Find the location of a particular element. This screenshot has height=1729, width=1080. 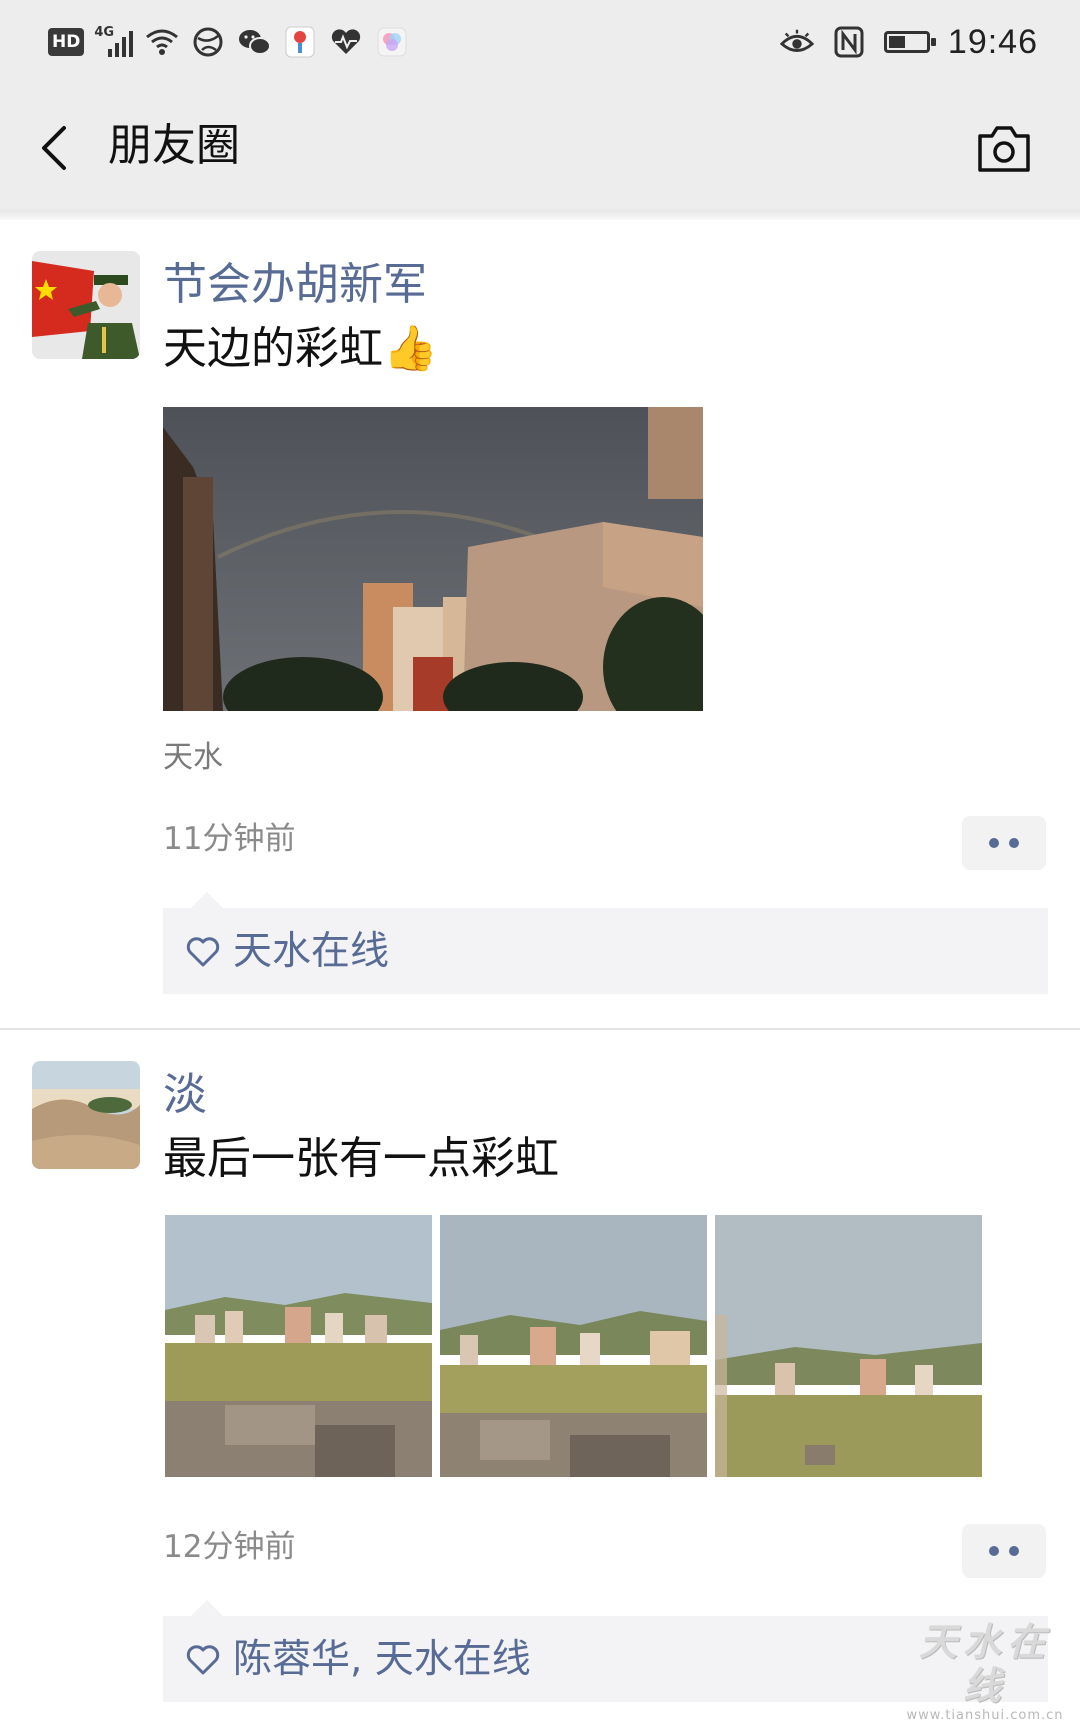

wifi-icon is located at coordinates (162, 42).